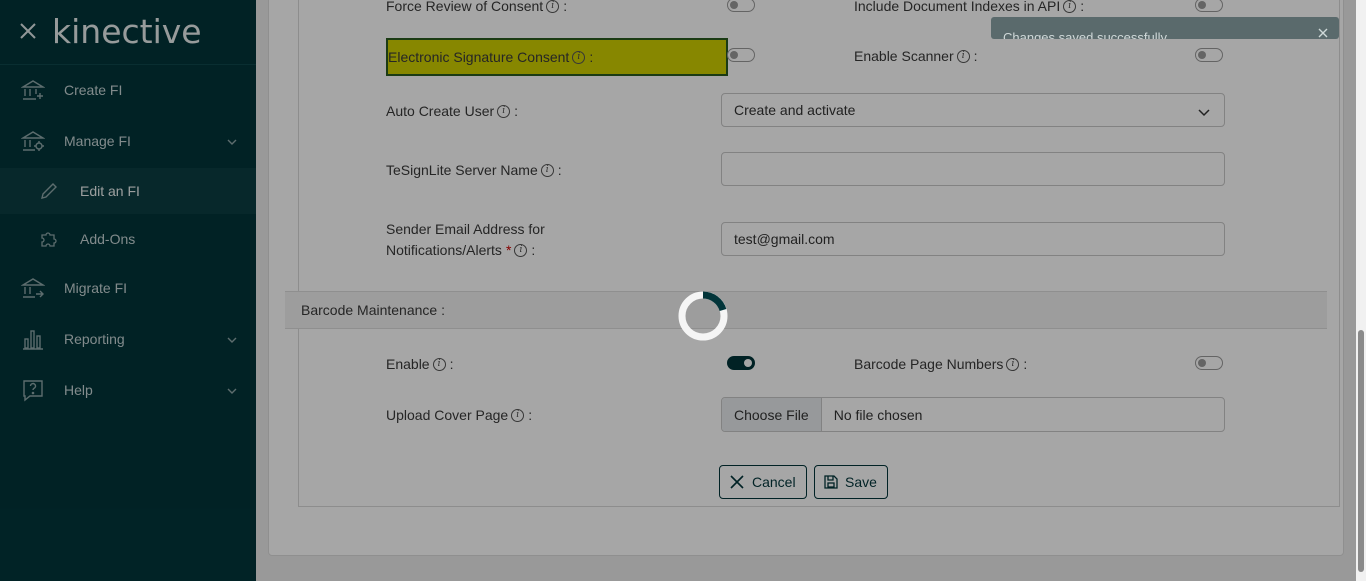  What do you see at coordinates (1165, 28) in the screenshot?
I see `toast-notification: Changes saved successfully` at bounding box center [1165, 28].